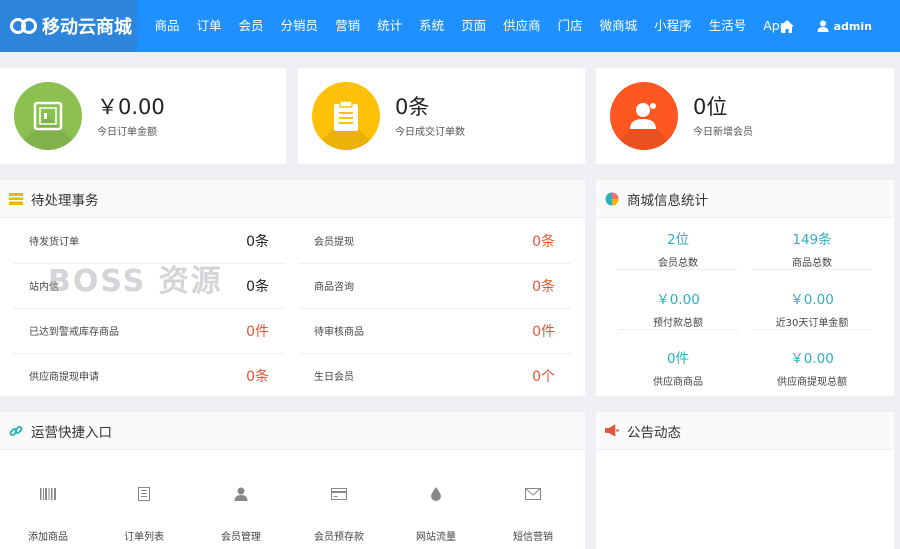 The height and width of the screenshot is (549, 900). What do you see at coordinates (251, 26) in the screenshot?
I see `nav-item-members: 会员` at bounding box center [251, 26].